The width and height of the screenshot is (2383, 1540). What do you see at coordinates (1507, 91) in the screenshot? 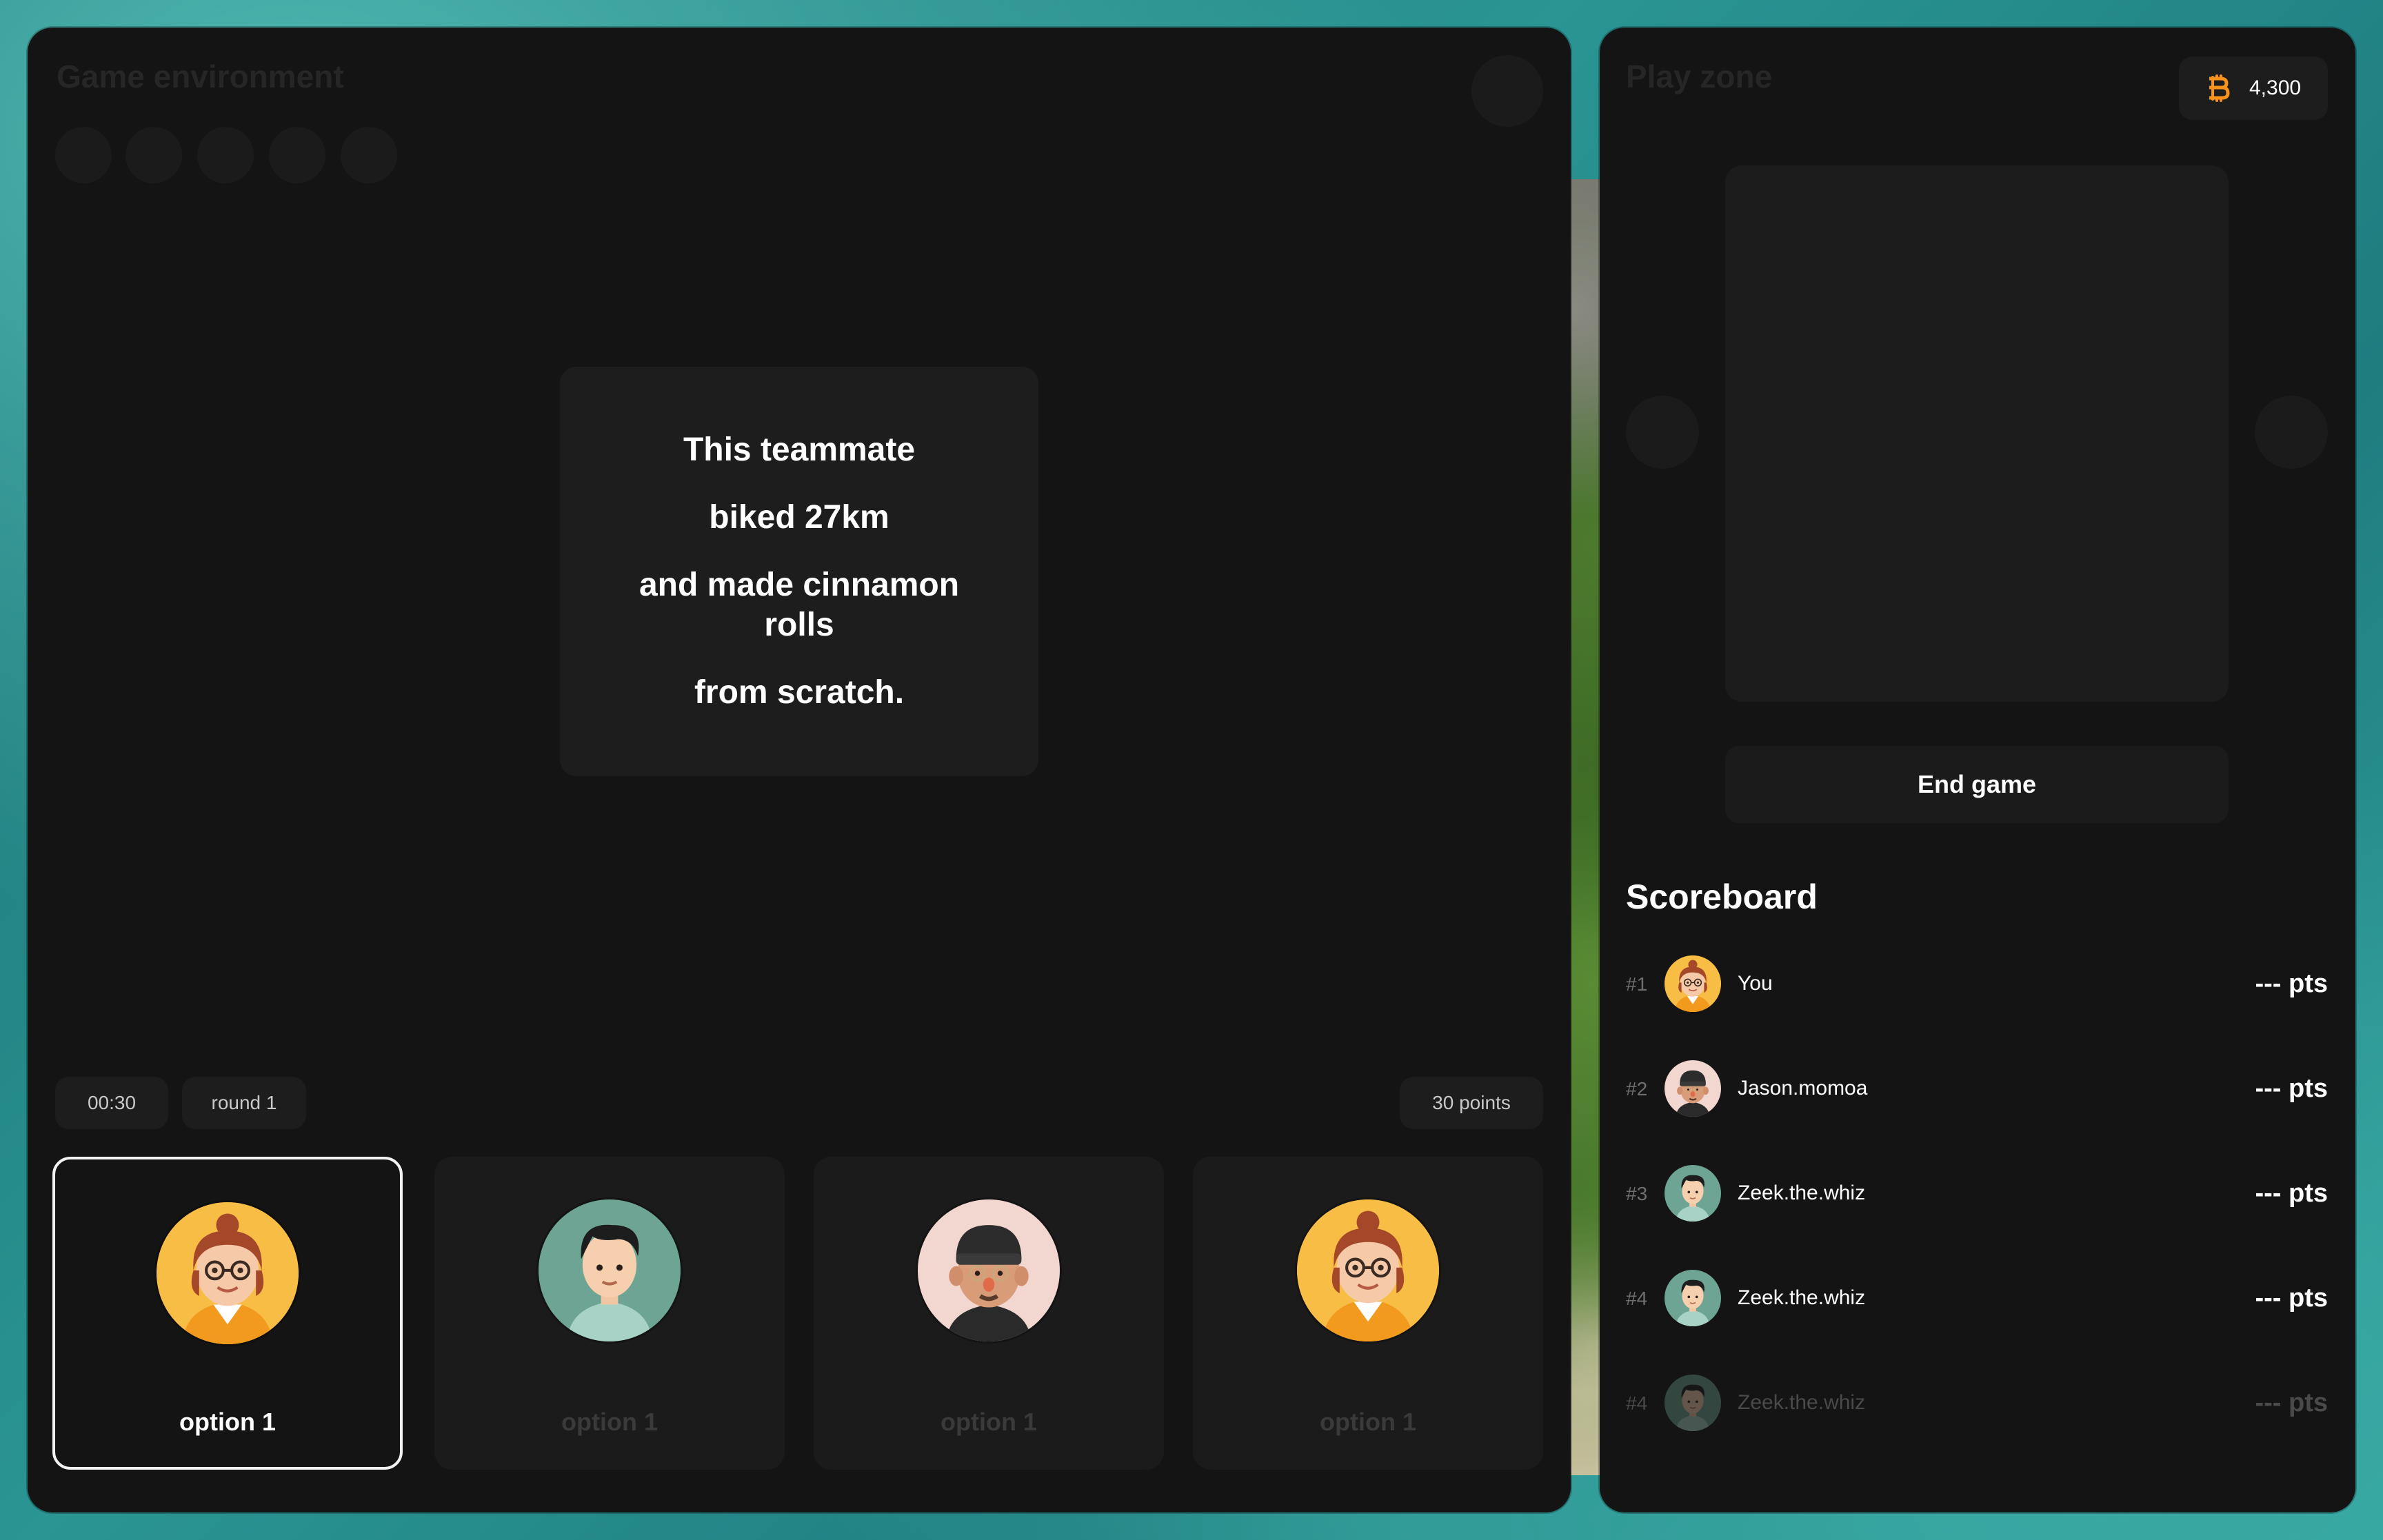
I see `settings-placeholder-icon` at bounding box center [1507, 91].